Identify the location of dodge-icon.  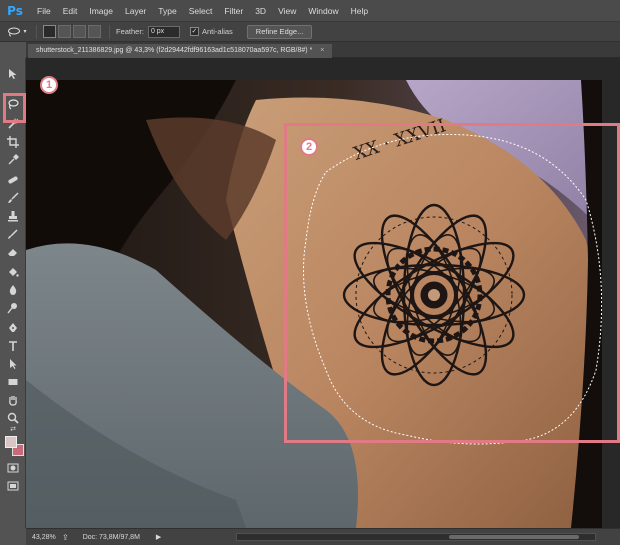
(12, 308).